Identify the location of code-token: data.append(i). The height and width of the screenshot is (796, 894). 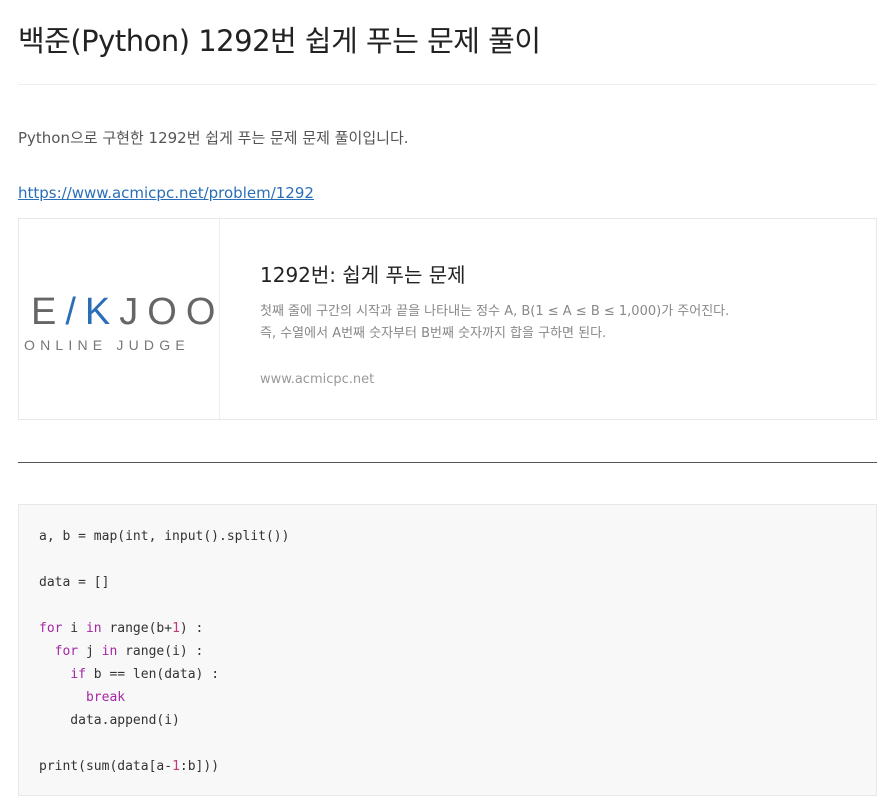
(109, 720).